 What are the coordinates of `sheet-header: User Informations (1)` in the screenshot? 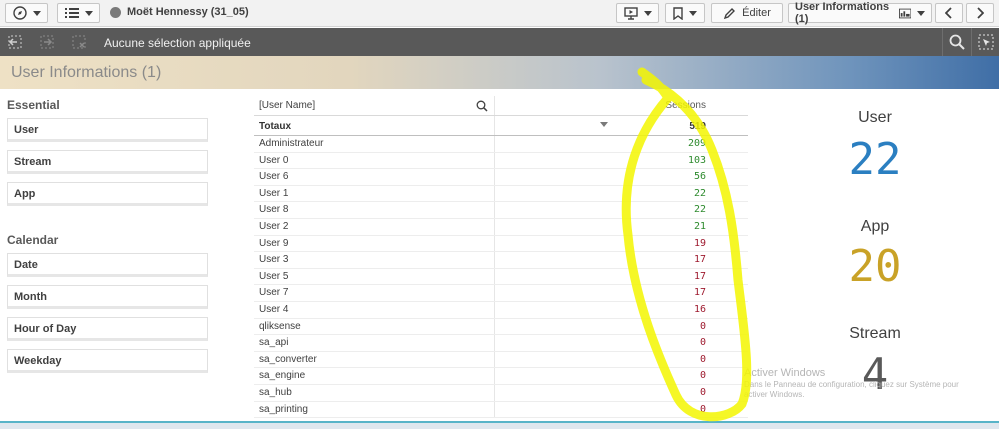 It's located at (499, 72).